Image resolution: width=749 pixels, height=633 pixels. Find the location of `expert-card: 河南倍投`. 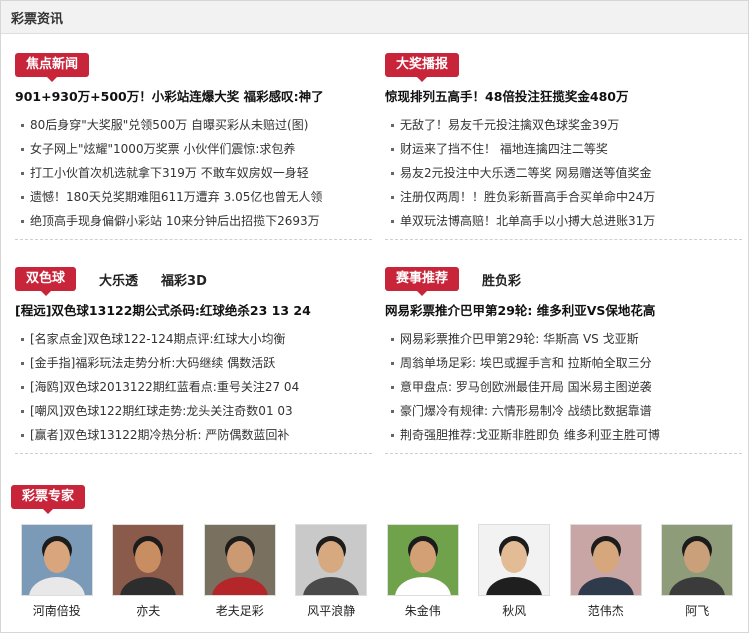

expert-card: 河南倍投 is located at coordinates (57, 571).